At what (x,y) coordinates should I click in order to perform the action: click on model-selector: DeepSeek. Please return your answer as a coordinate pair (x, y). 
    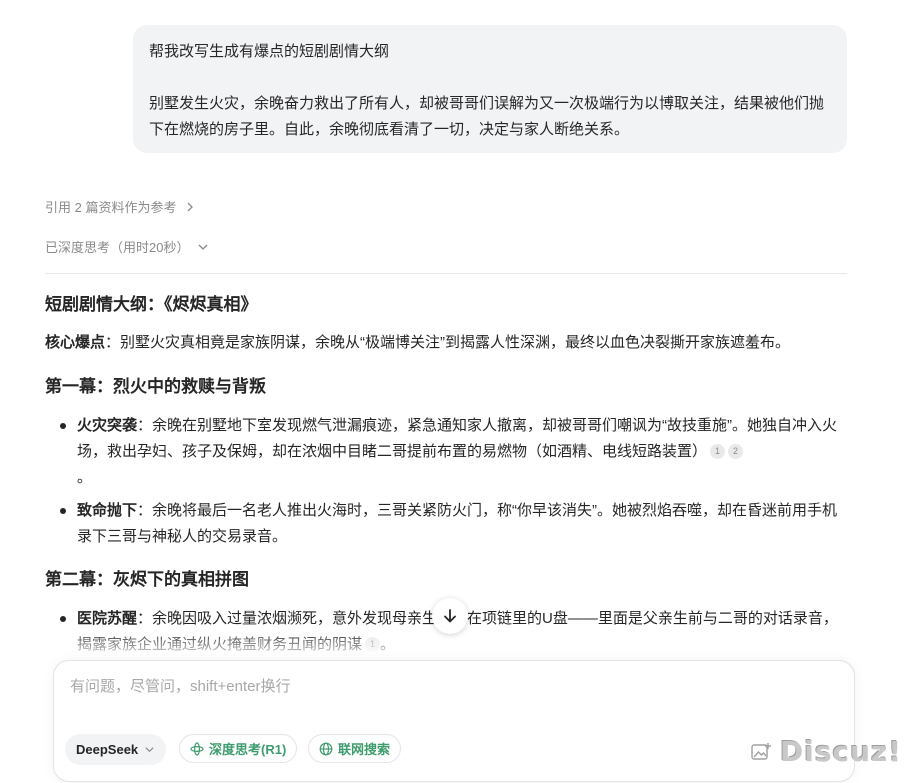
    Looking at the image, I should click on (116, 749).